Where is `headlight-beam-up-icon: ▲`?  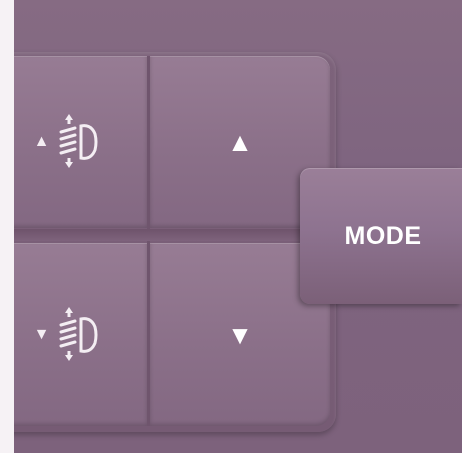
headlight-beam-up-icon: ▲ is located at coordinates (74, 142).